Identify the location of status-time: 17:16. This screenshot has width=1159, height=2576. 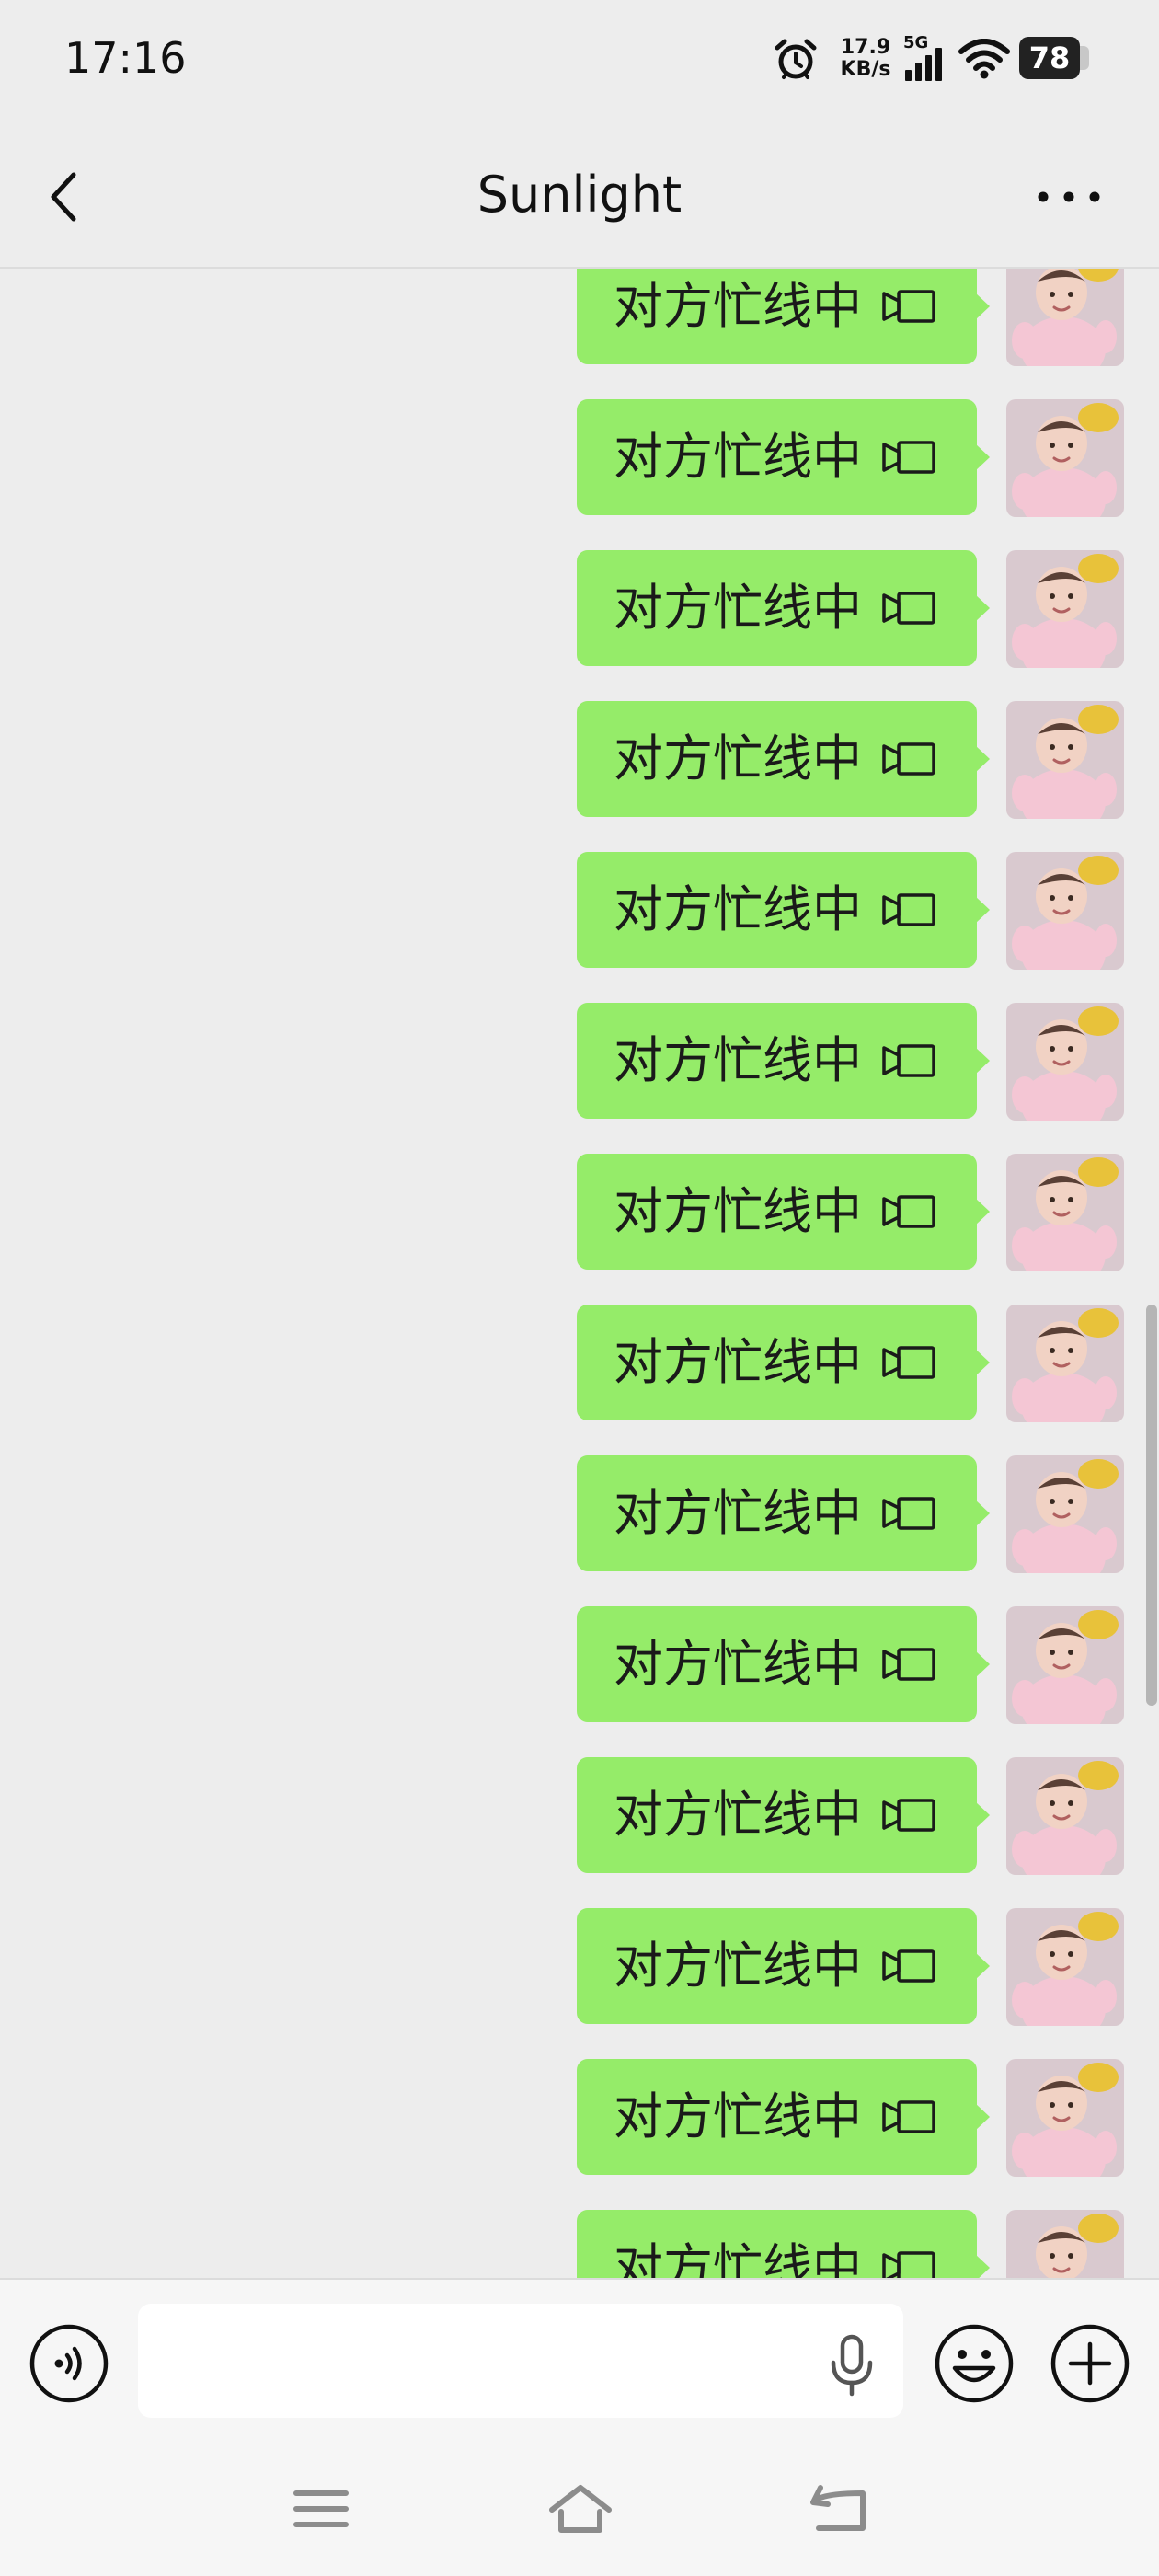
(125, 58).